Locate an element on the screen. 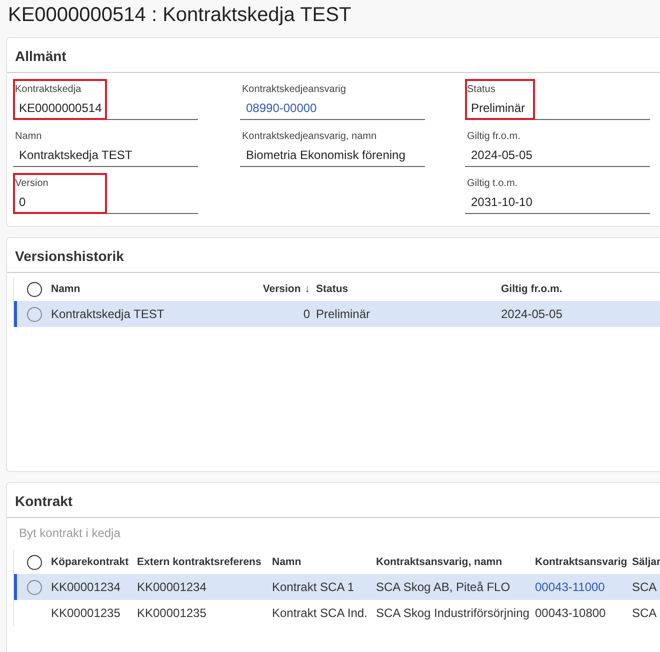 The width and height of the screenshot is (660, 652). input-field: 2031-10-10 is located at coordinates (557, 202).